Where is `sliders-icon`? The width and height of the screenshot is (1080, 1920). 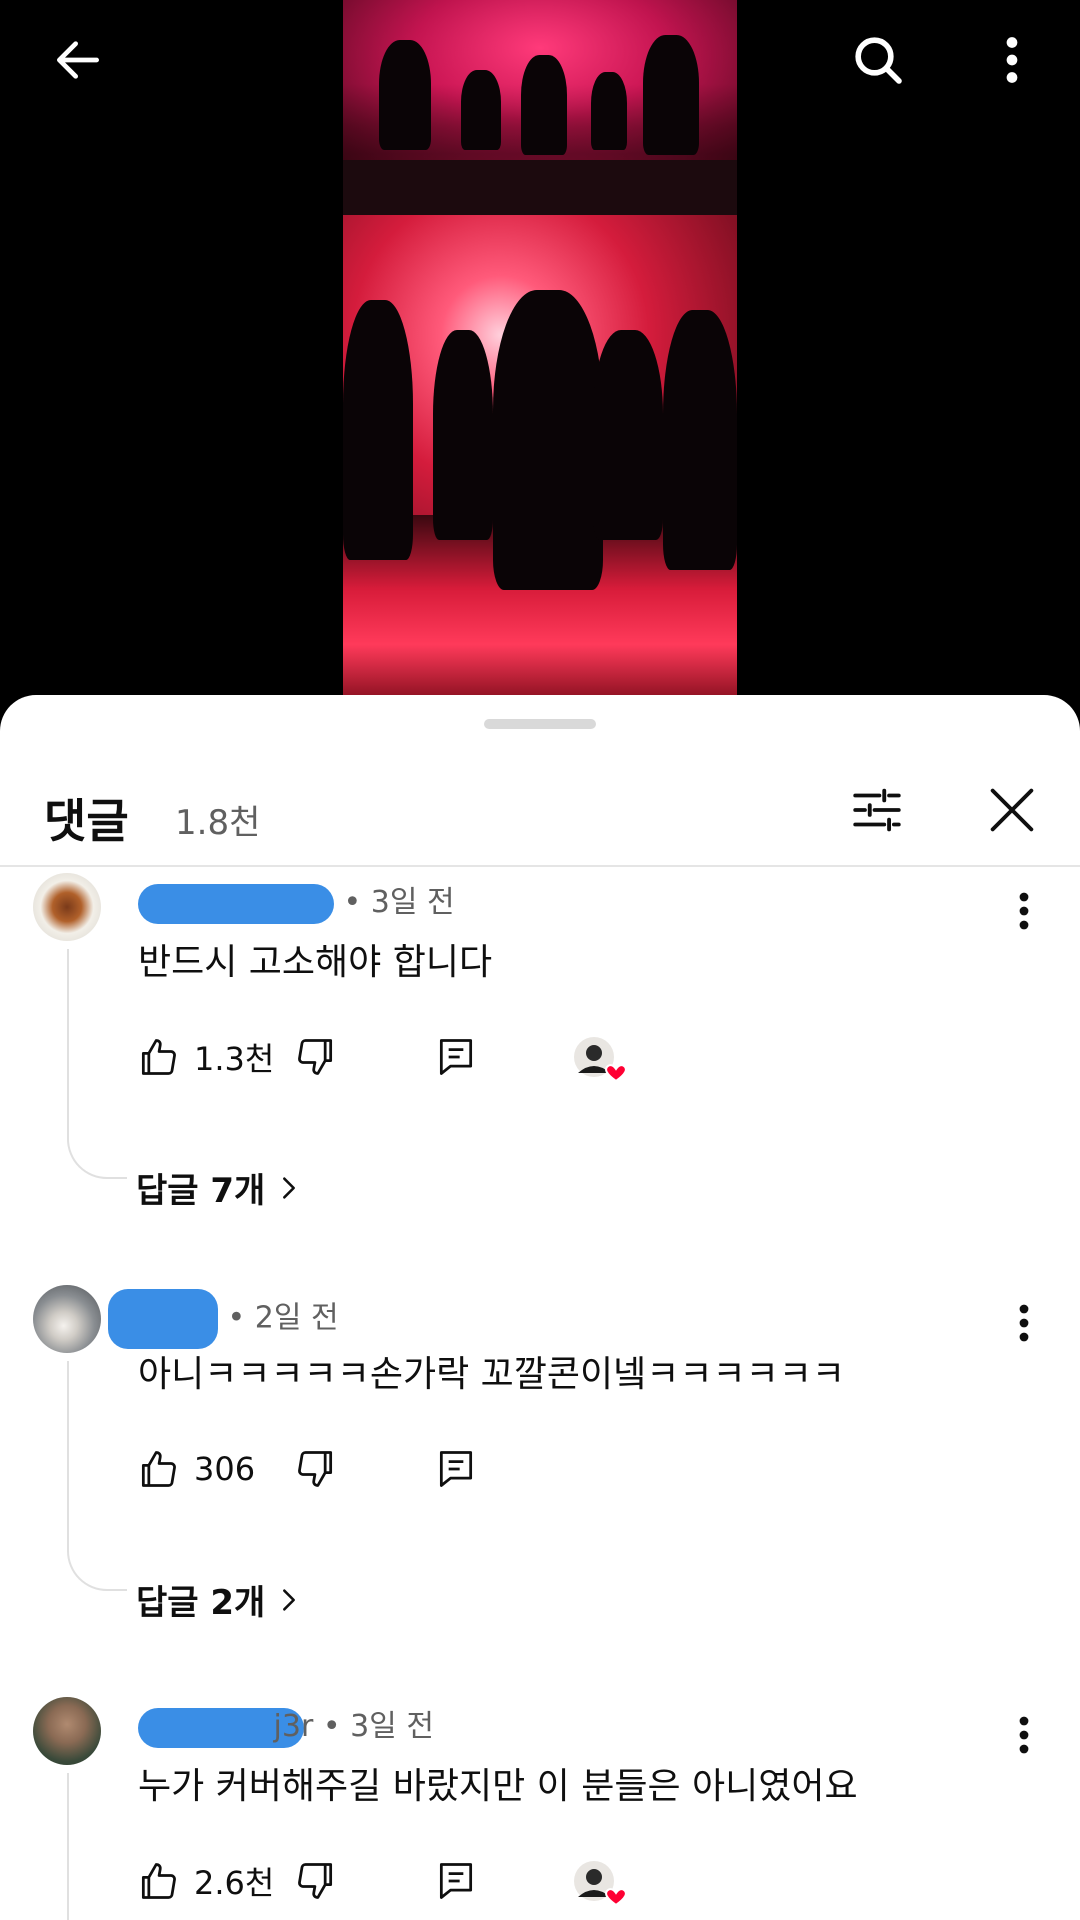 sliders-icon is located at coordinates (877, 810).